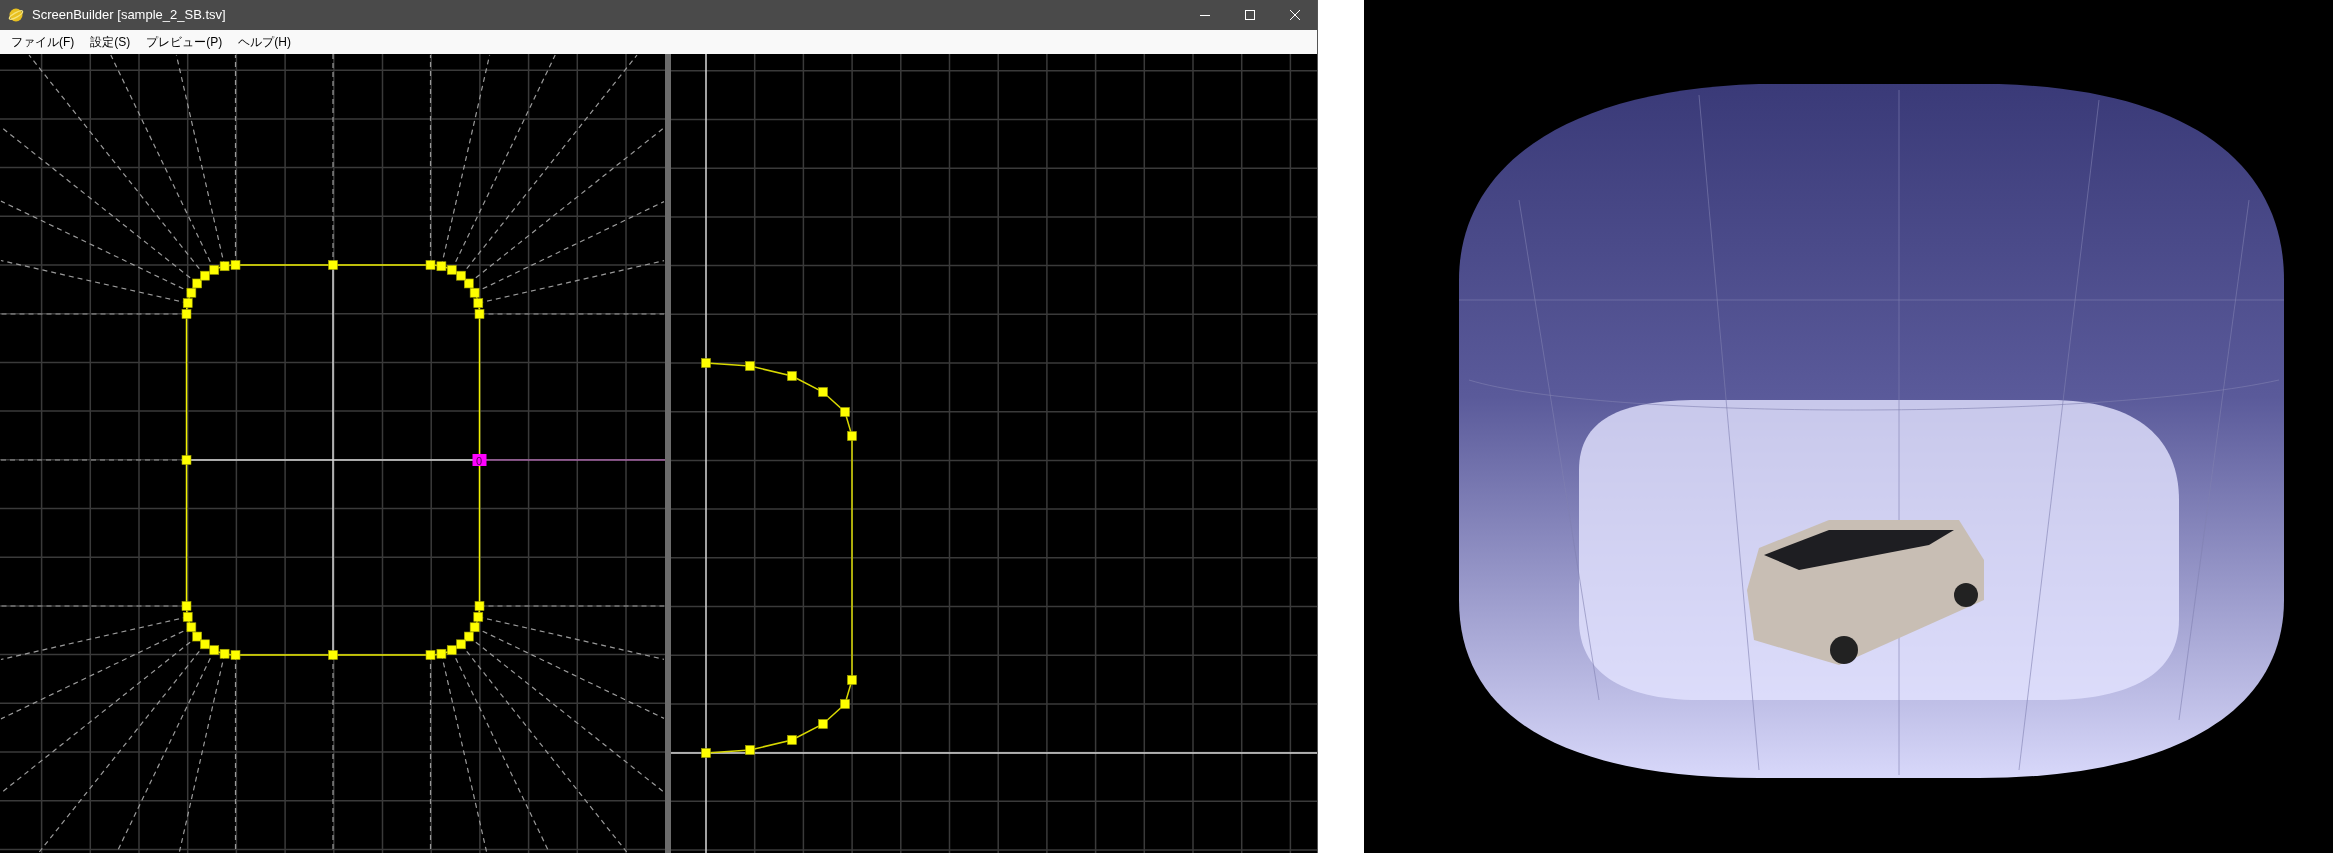  Describe the element at coordinates (129, 15) in the screenshot. I see `window-title: ScreenBuilder [sample_2_SB.tsv]` at that location.